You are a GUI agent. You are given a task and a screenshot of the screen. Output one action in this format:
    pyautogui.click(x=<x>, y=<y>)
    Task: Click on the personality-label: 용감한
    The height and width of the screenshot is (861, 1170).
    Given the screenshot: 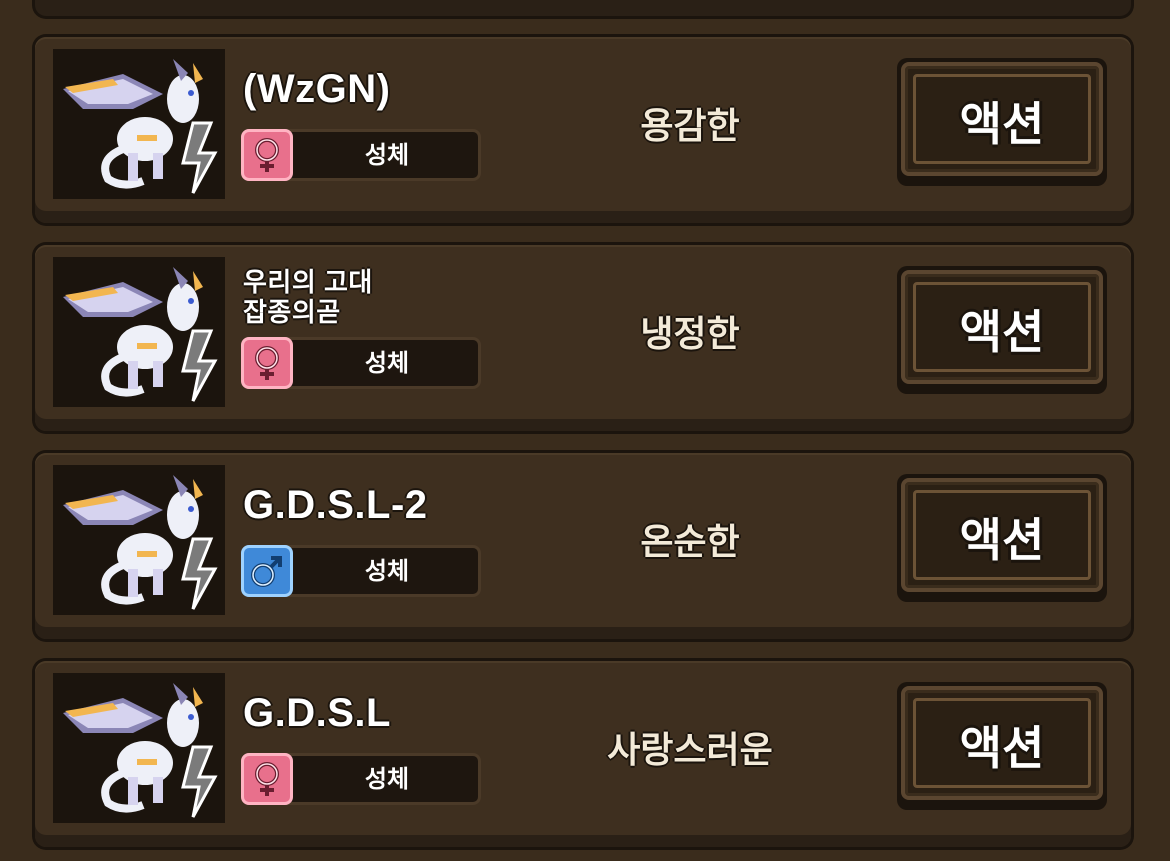 What is the action you would take?
    pyautogui.click(x=690, y=126)
    